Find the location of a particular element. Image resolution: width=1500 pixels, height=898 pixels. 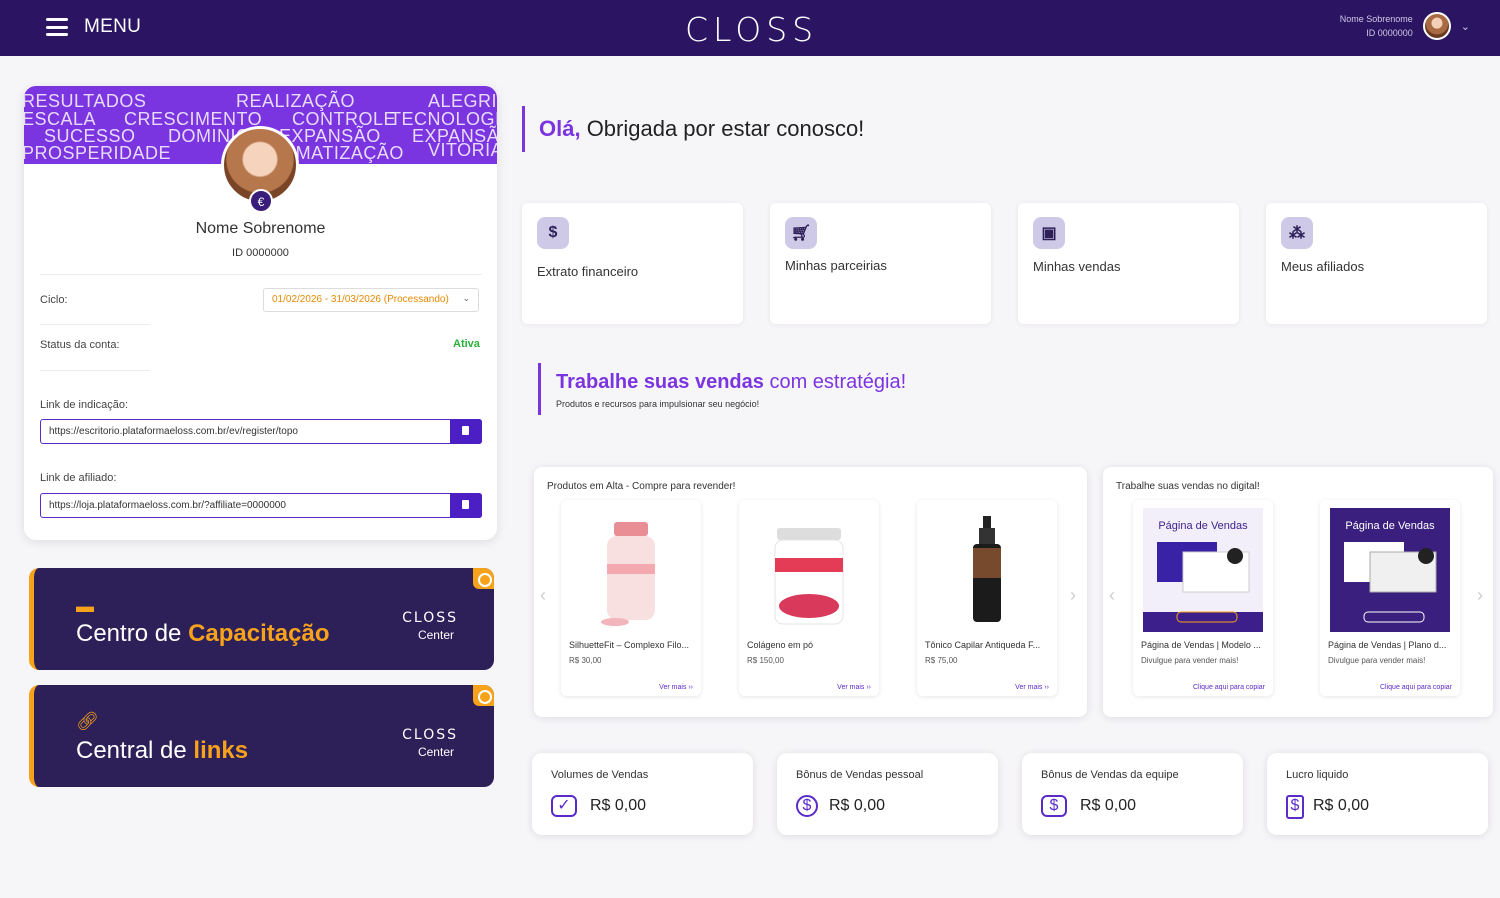

banner-word: RESULTADOS is located at coordinates (85, 101).